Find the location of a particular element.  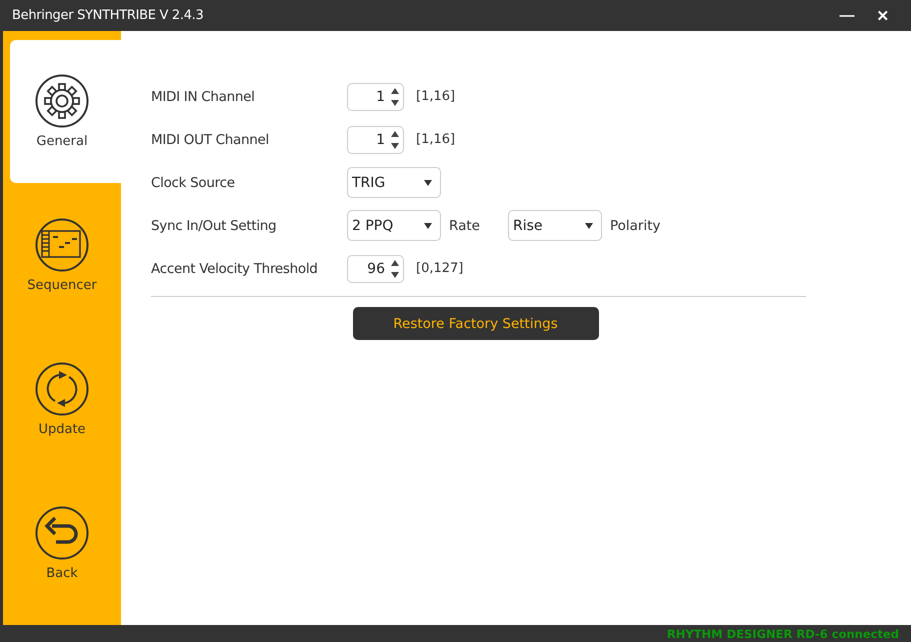

gear-icon is located at coordinates (62, 101).